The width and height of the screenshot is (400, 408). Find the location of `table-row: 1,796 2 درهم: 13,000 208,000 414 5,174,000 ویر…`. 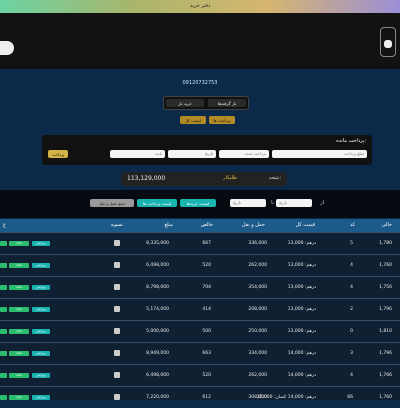

table-row: 1,796 2 درهم: 13,000 208,000 414 5,174,000 ویر… is located at coordinates (200, 309).